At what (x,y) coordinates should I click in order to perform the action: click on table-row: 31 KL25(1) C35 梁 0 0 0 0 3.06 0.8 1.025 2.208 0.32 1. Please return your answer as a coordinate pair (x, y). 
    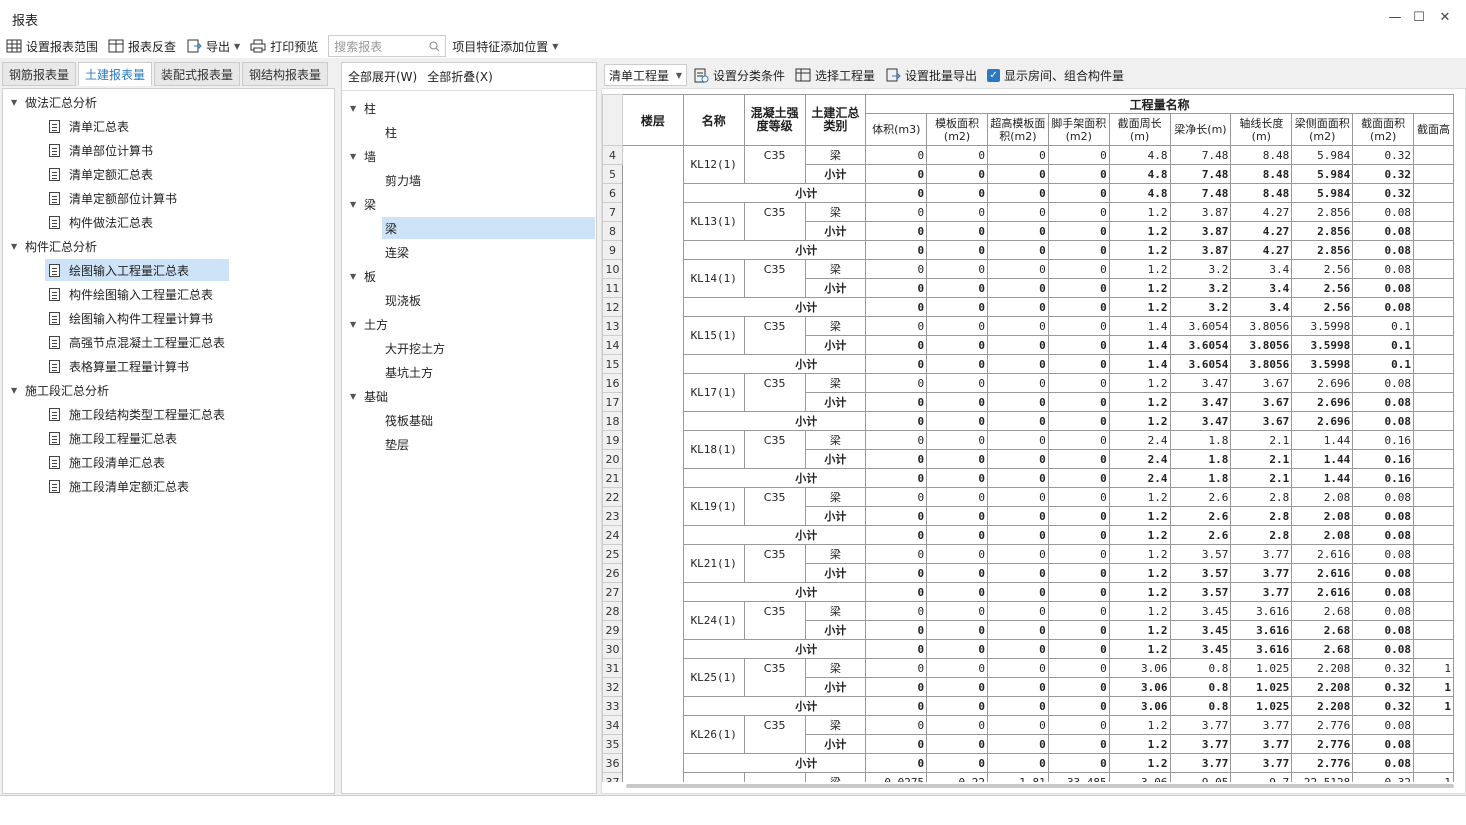
    Looking at the image, I should click on (1028, 677).